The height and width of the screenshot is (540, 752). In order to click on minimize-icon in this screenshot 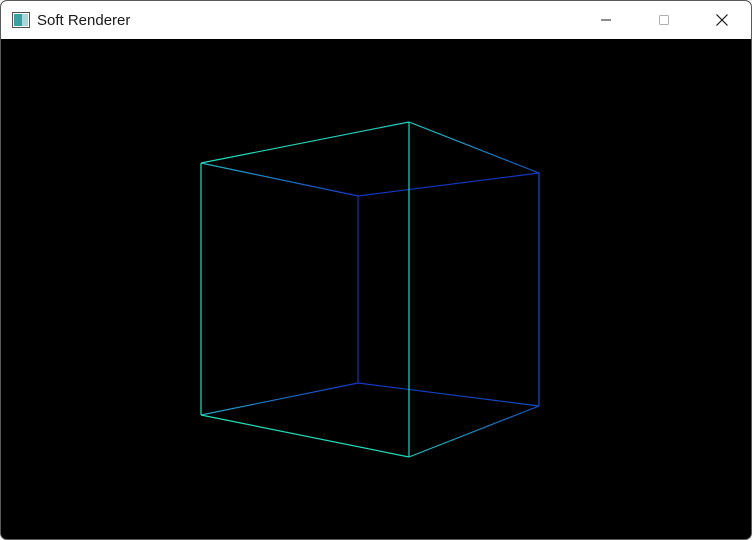, I will do `click(606, 20)`.